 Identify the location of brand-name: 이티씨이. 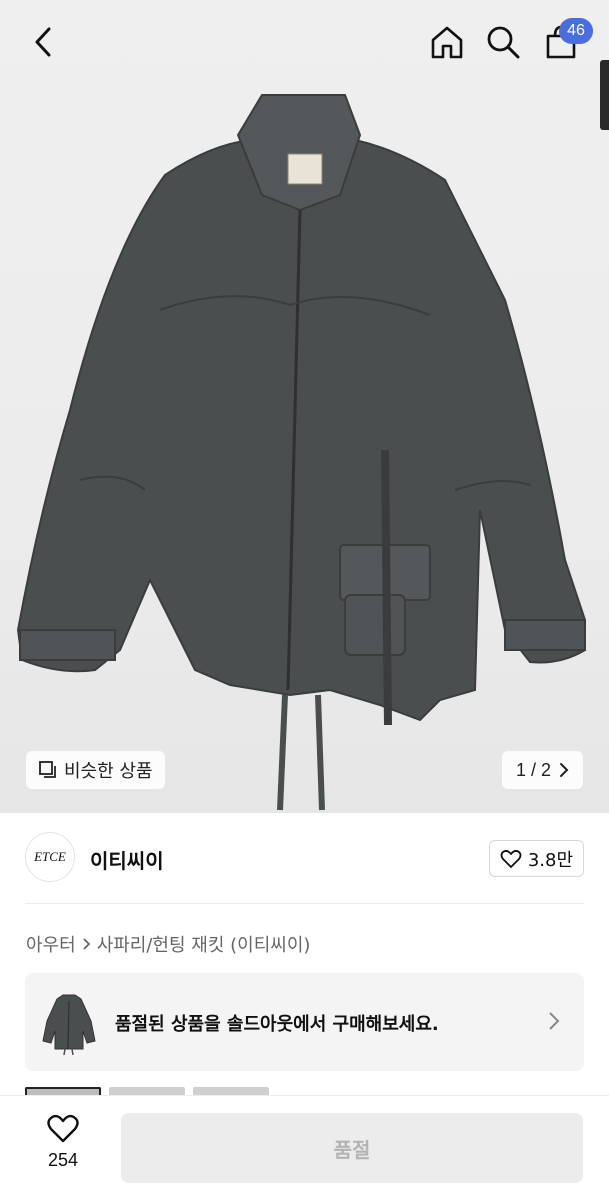
(127, 859).